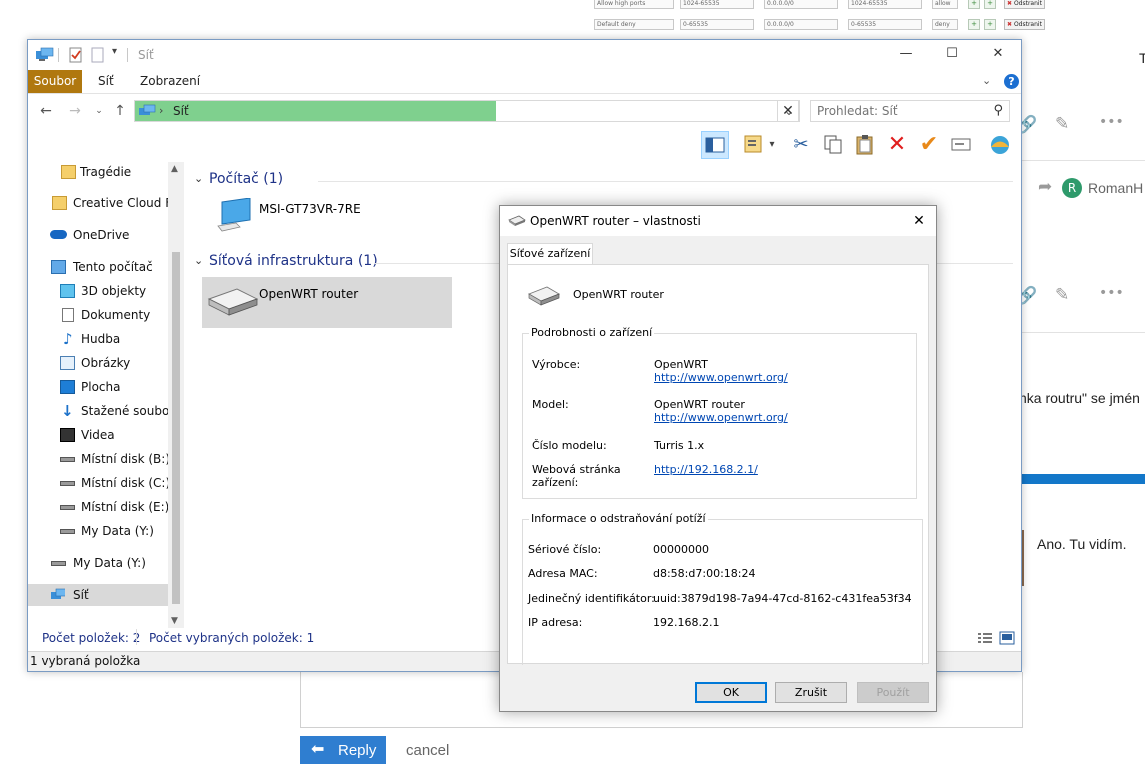 The height and width of the screenshot is (765, 1145). I want to click on minimize-button: —, so click(906, 55).